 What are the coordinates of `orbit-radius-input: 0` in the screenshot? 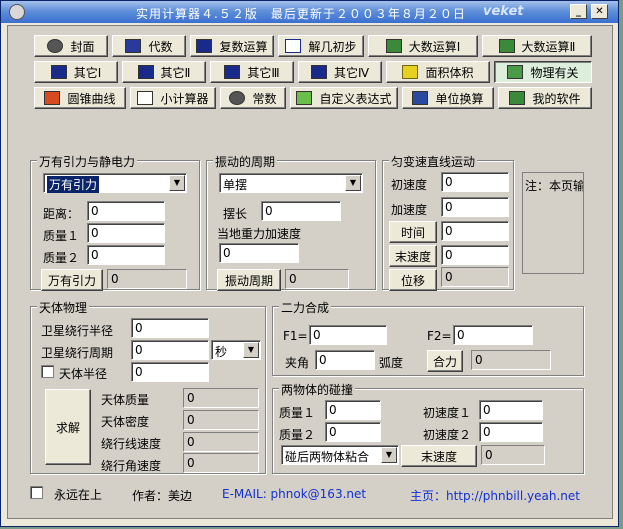 It's located at (170, 328).